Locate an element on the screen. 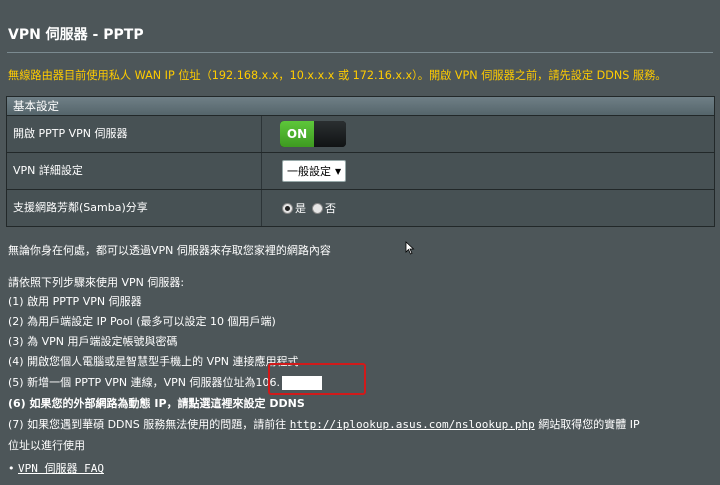  step-6-ddns-link: (6) 如果您的外部網路為動態 IP，請點選這裡來設定 DDNS is located at coordinates (156, 403).